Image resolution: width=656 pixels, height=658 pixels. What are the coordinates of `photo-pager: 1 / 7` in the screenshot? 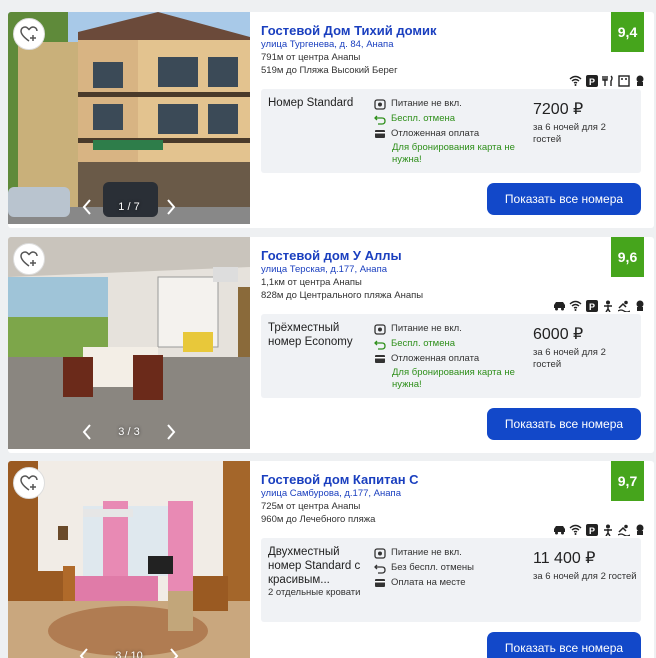 It's located at (129, 207).